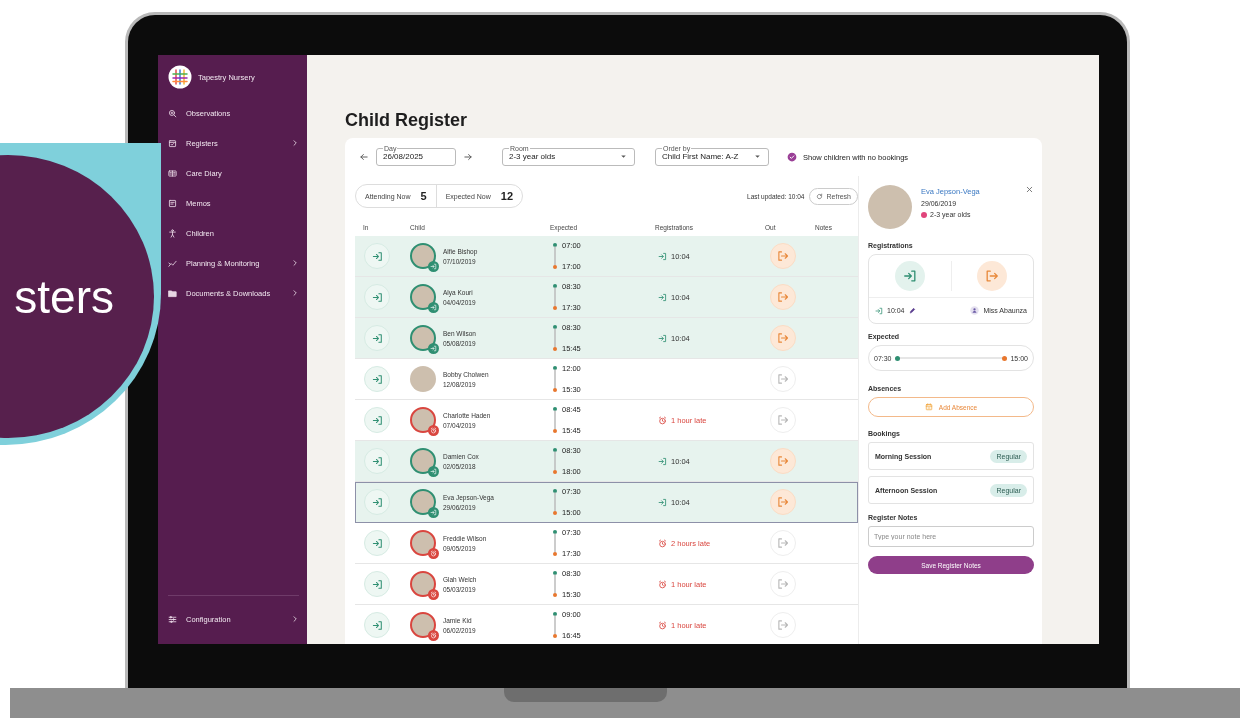 The image size is (1240, 718). I want to click on book-icon, so click(172, 173).